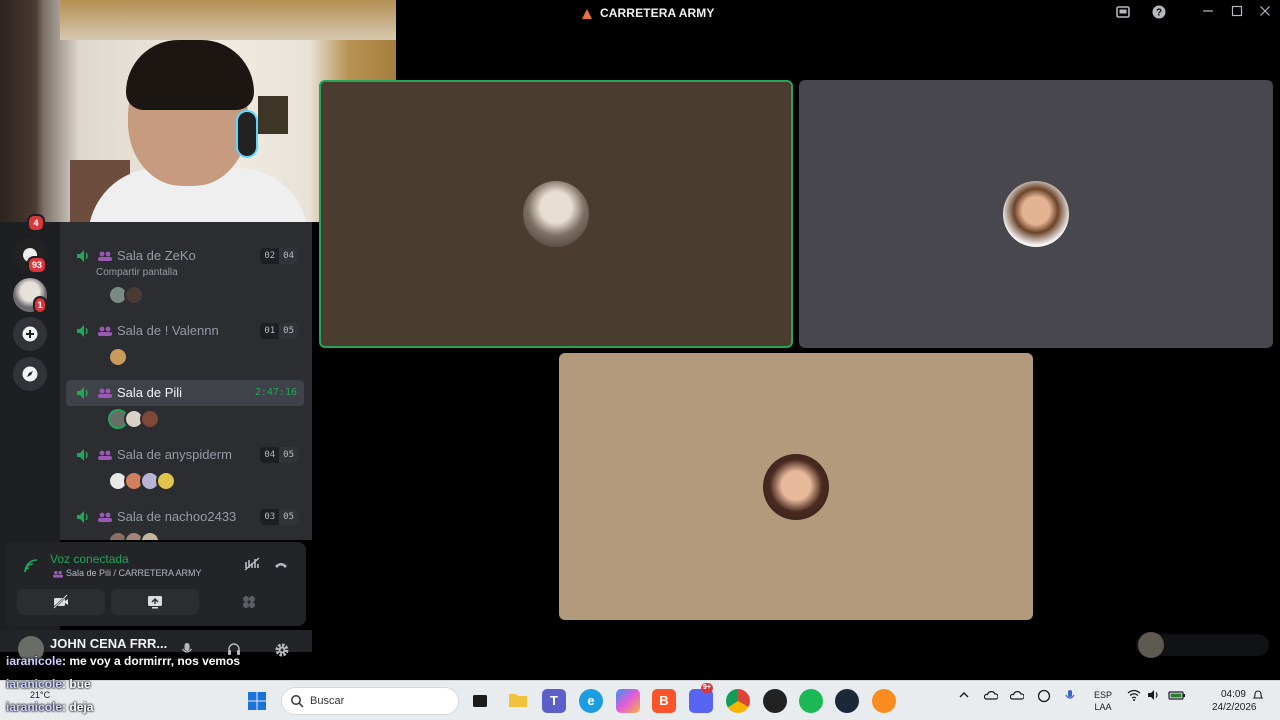  Describe the element at coordinates (185, 256) in the screenshot. I see `voice-channel: Sala de ZeKo 02 04` at that location.